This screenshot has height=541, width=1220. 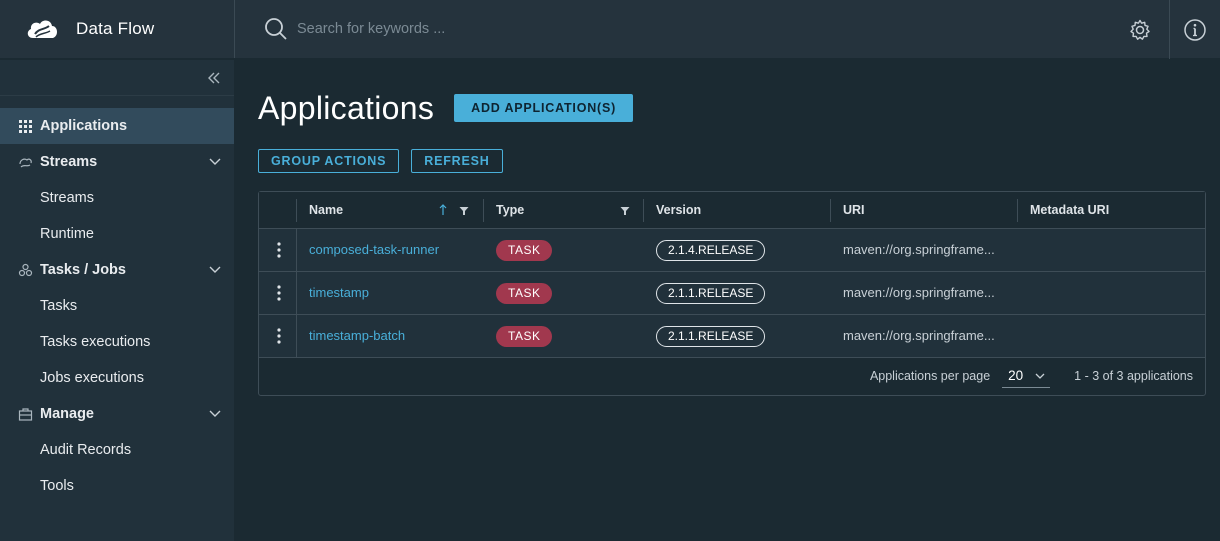 What do you see at coordinates (117, 342) in the screenshot?
I see `sidebar-item-tasks-executions: Tasks executions` at bounding box center [117, 342].